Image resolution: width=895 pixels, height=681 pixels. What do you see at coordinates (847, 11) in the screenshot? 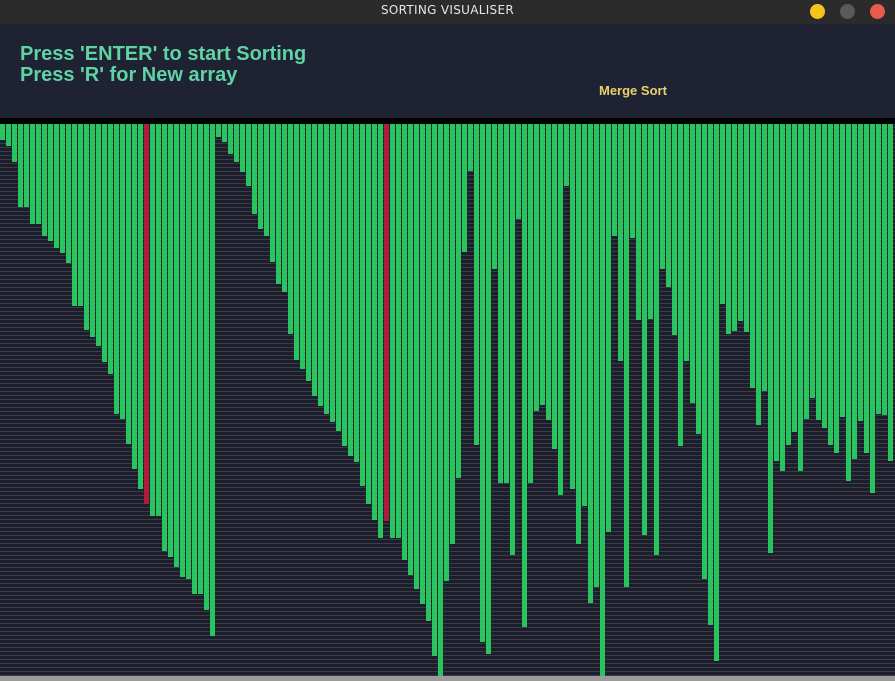
I see `maximize-button` at bounding box center [847, 11].